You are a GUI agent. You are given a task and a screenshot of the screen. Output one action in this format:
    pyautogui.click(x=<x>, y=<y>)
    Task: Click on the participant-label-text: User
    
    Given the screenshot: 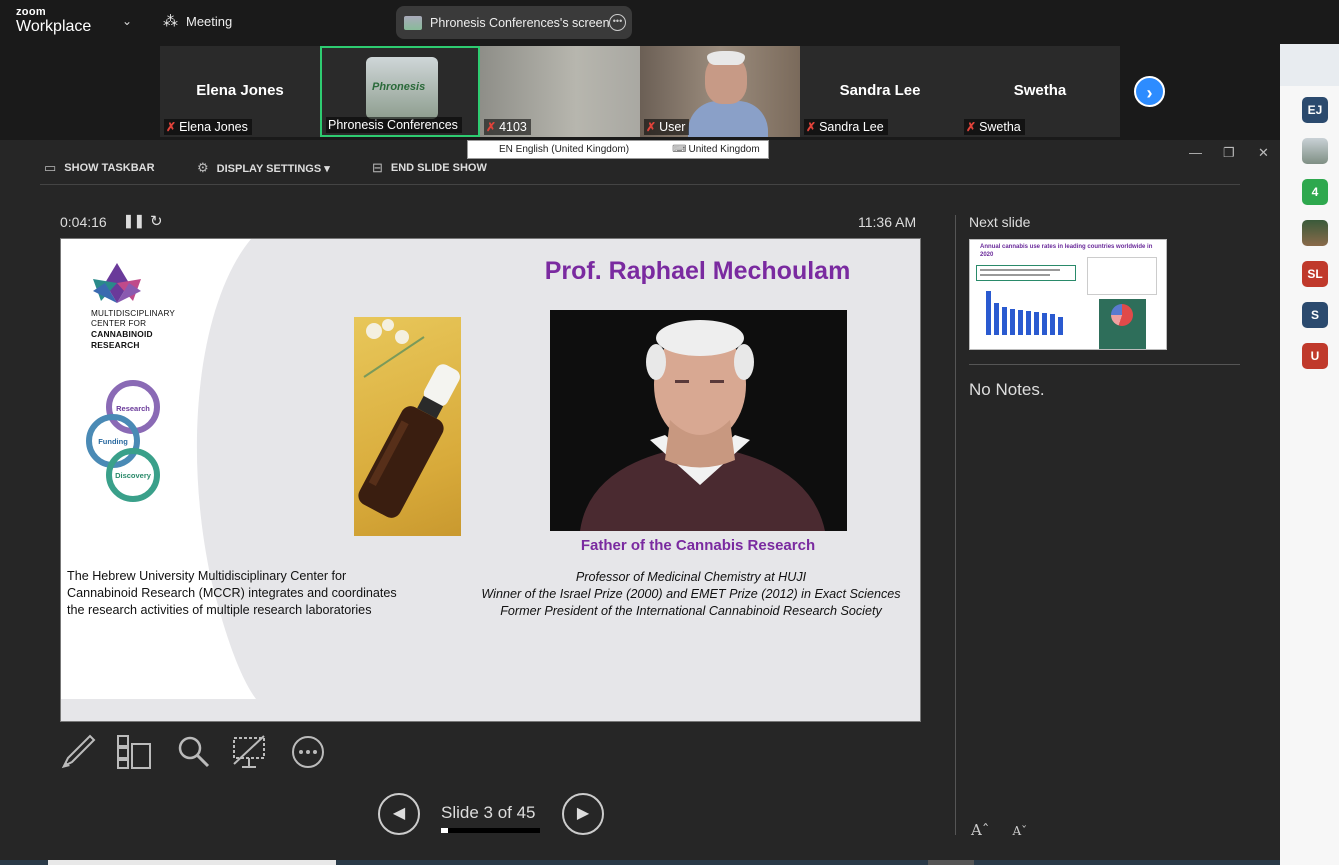 What is the action you would take?
    pyautogui.click(x=672, y=127)
    